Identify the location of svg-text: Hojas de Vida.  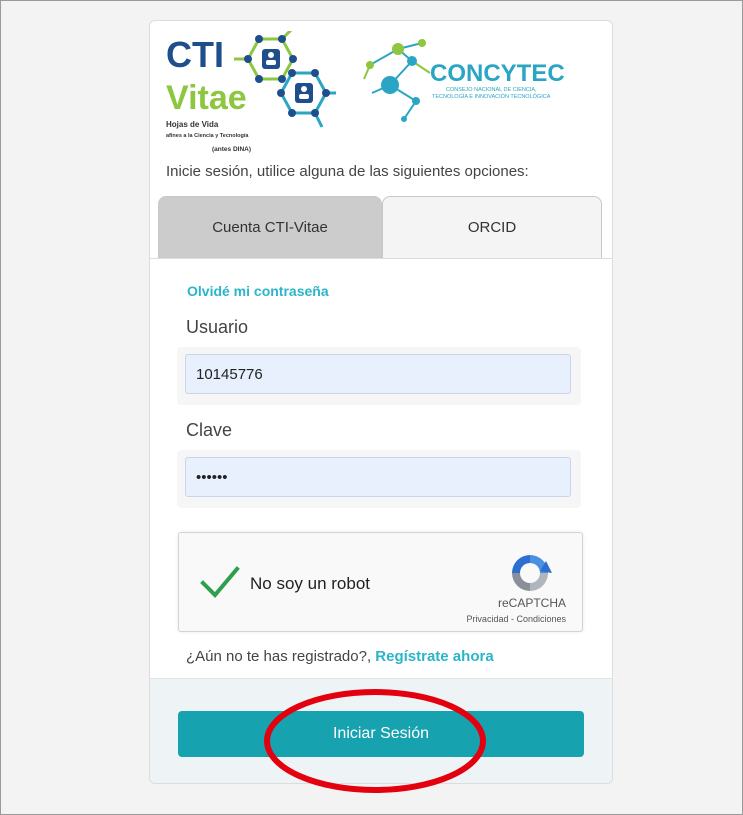
(192, 124).